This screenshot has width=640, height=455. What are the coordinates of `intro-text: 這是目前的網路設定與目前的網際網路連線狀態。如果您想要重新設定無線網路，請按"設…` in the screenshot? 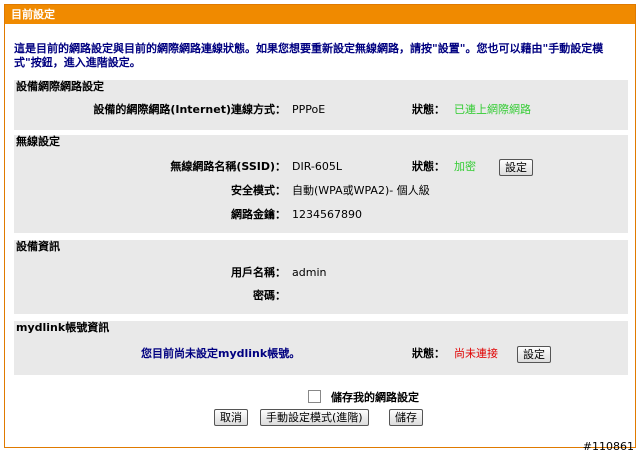 It's located at (309, 55).